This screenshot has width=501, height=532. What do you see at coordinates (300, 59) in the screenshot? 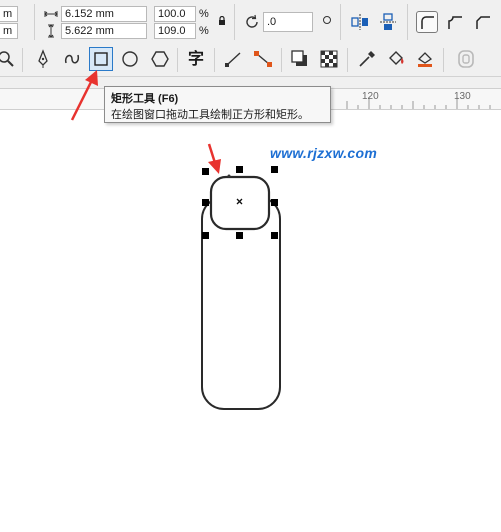
I see `drop-shadow-icon` at bounding box center [300, 59].